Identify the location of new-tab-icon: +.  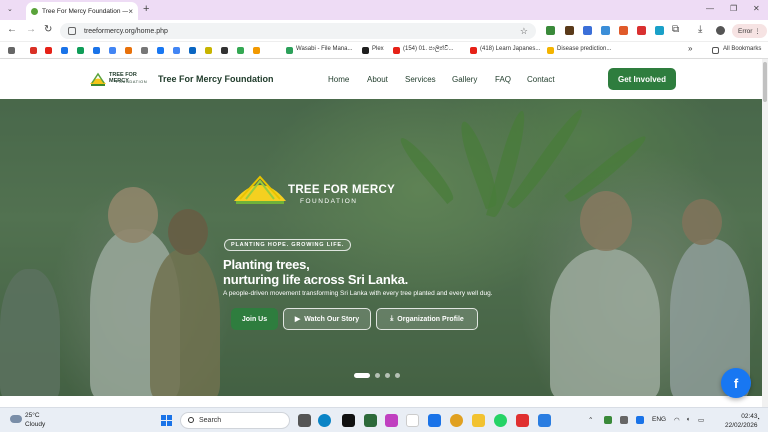
(146, 9).